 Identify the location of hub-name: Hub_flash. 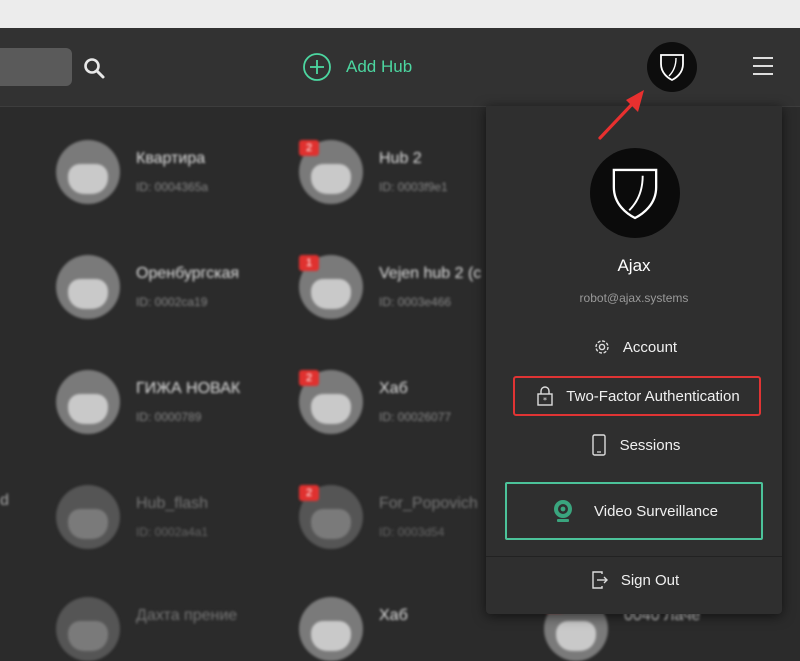
(172, 503).